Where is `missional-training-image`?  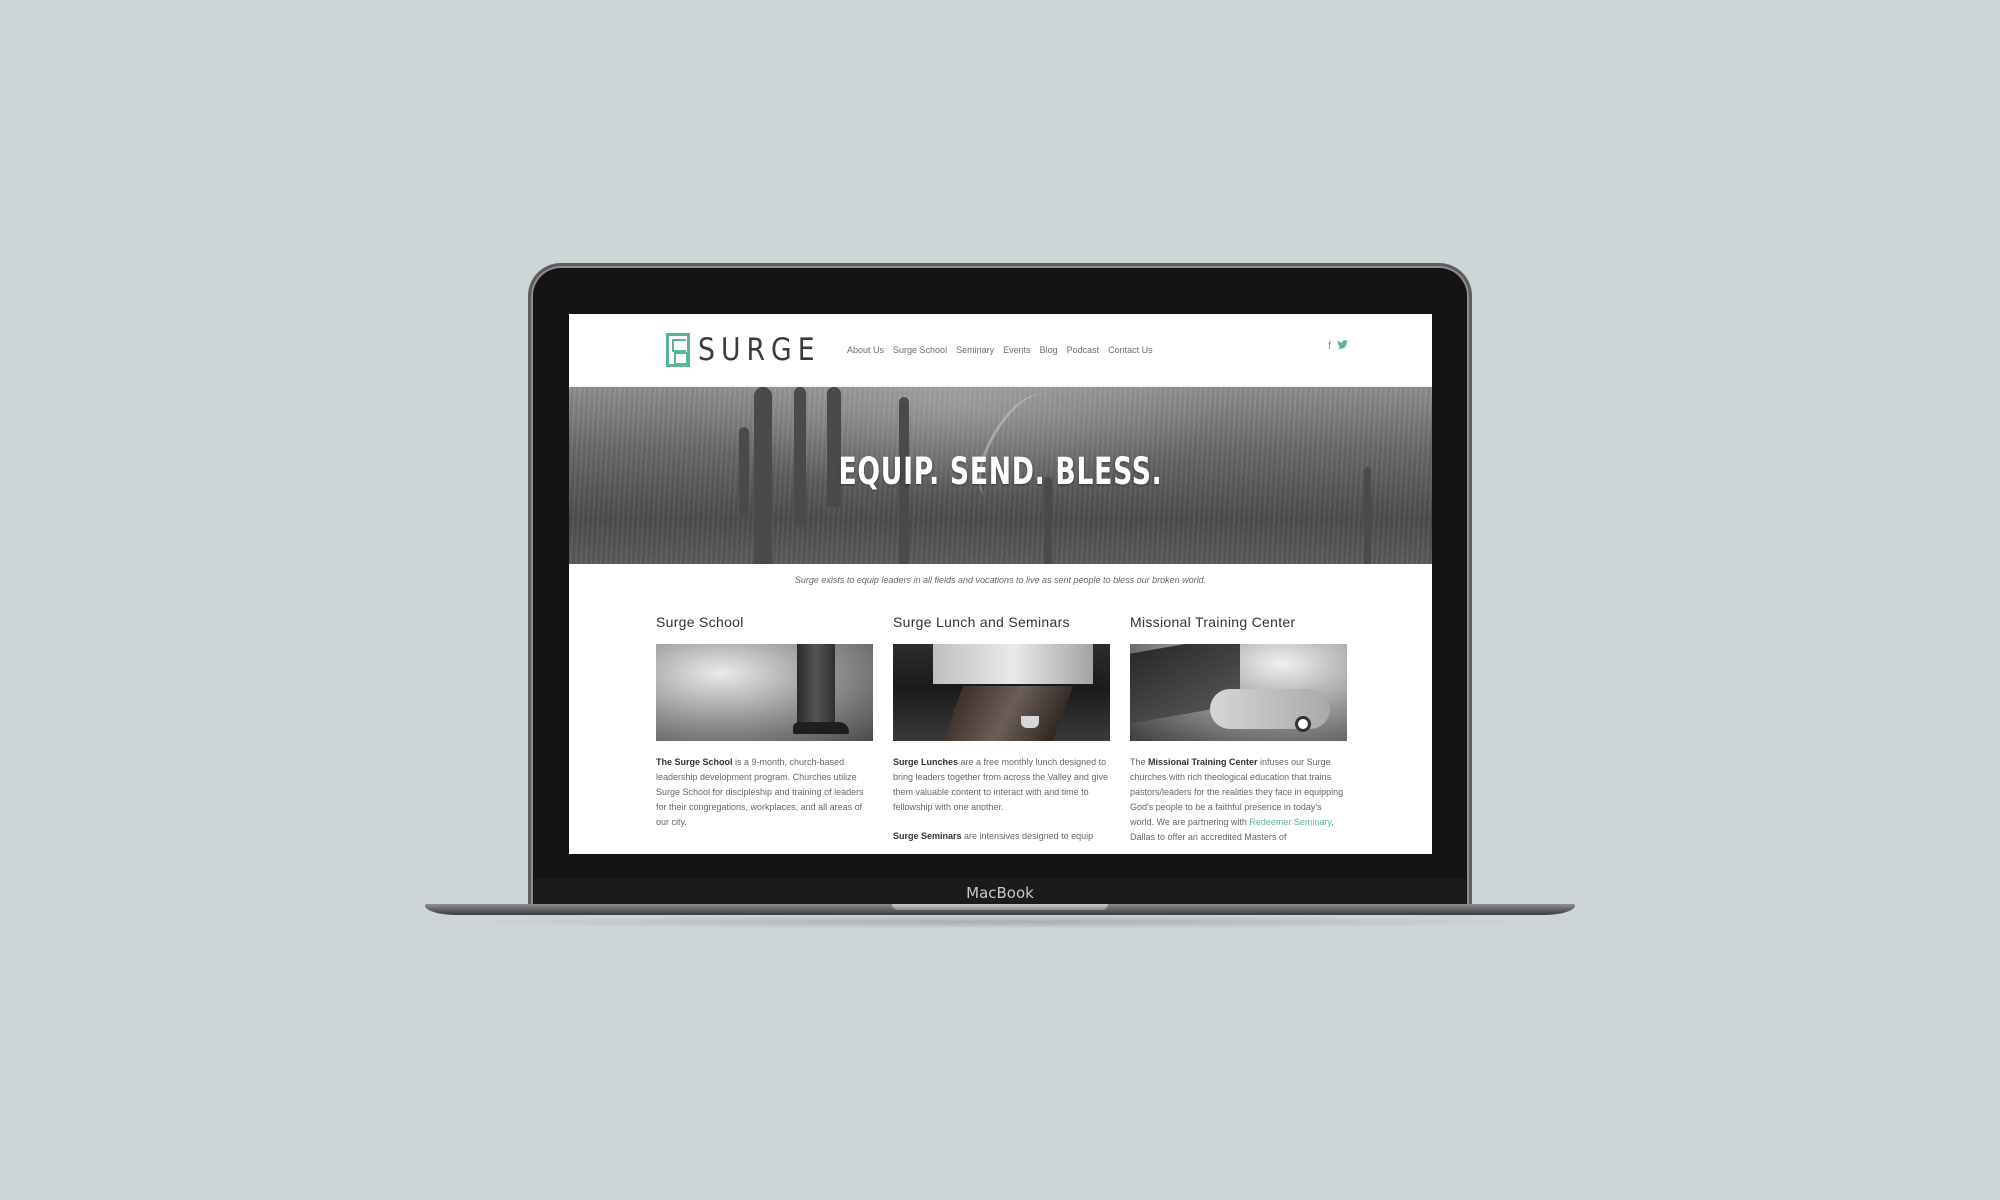
missional-training-image is located at coordinates (1238, 692).